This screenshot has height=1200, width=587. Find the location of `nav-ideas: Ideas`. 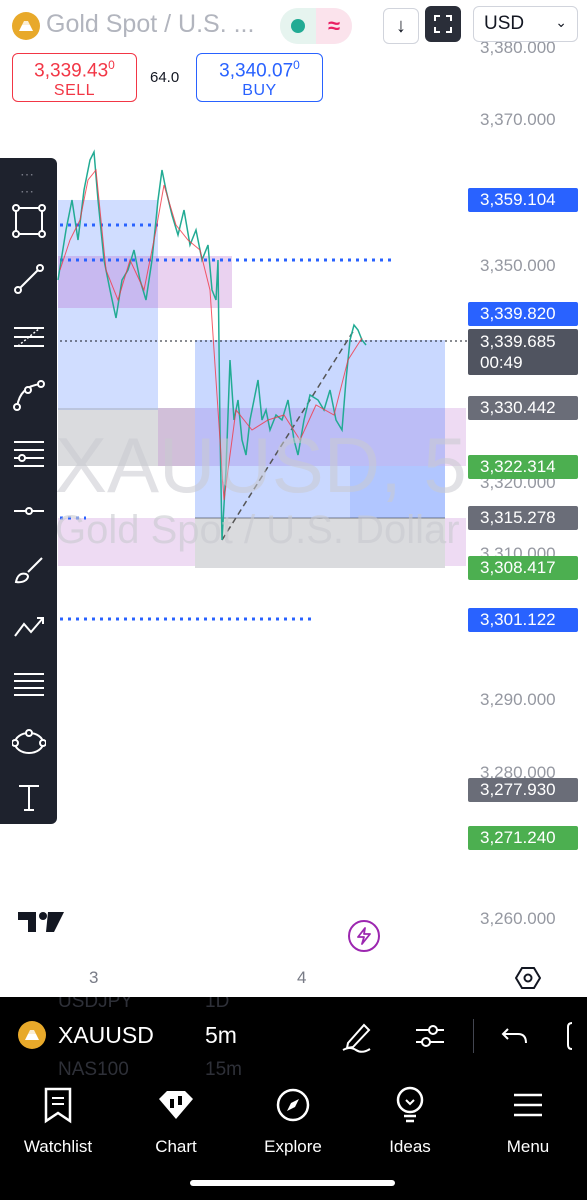

nav-ideas: Ideas is located at coordinates (410, 1121).